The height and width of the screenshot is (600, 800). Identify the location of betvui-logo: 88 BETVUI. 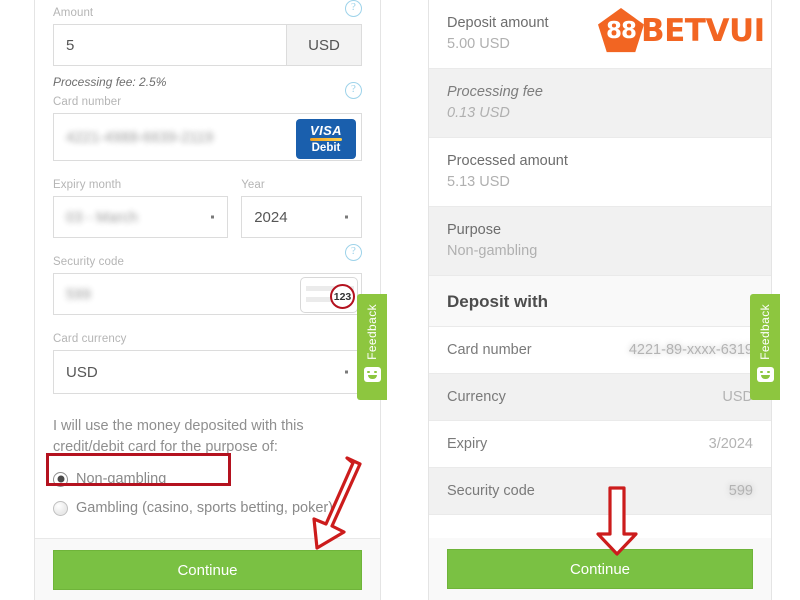
(681, 31).